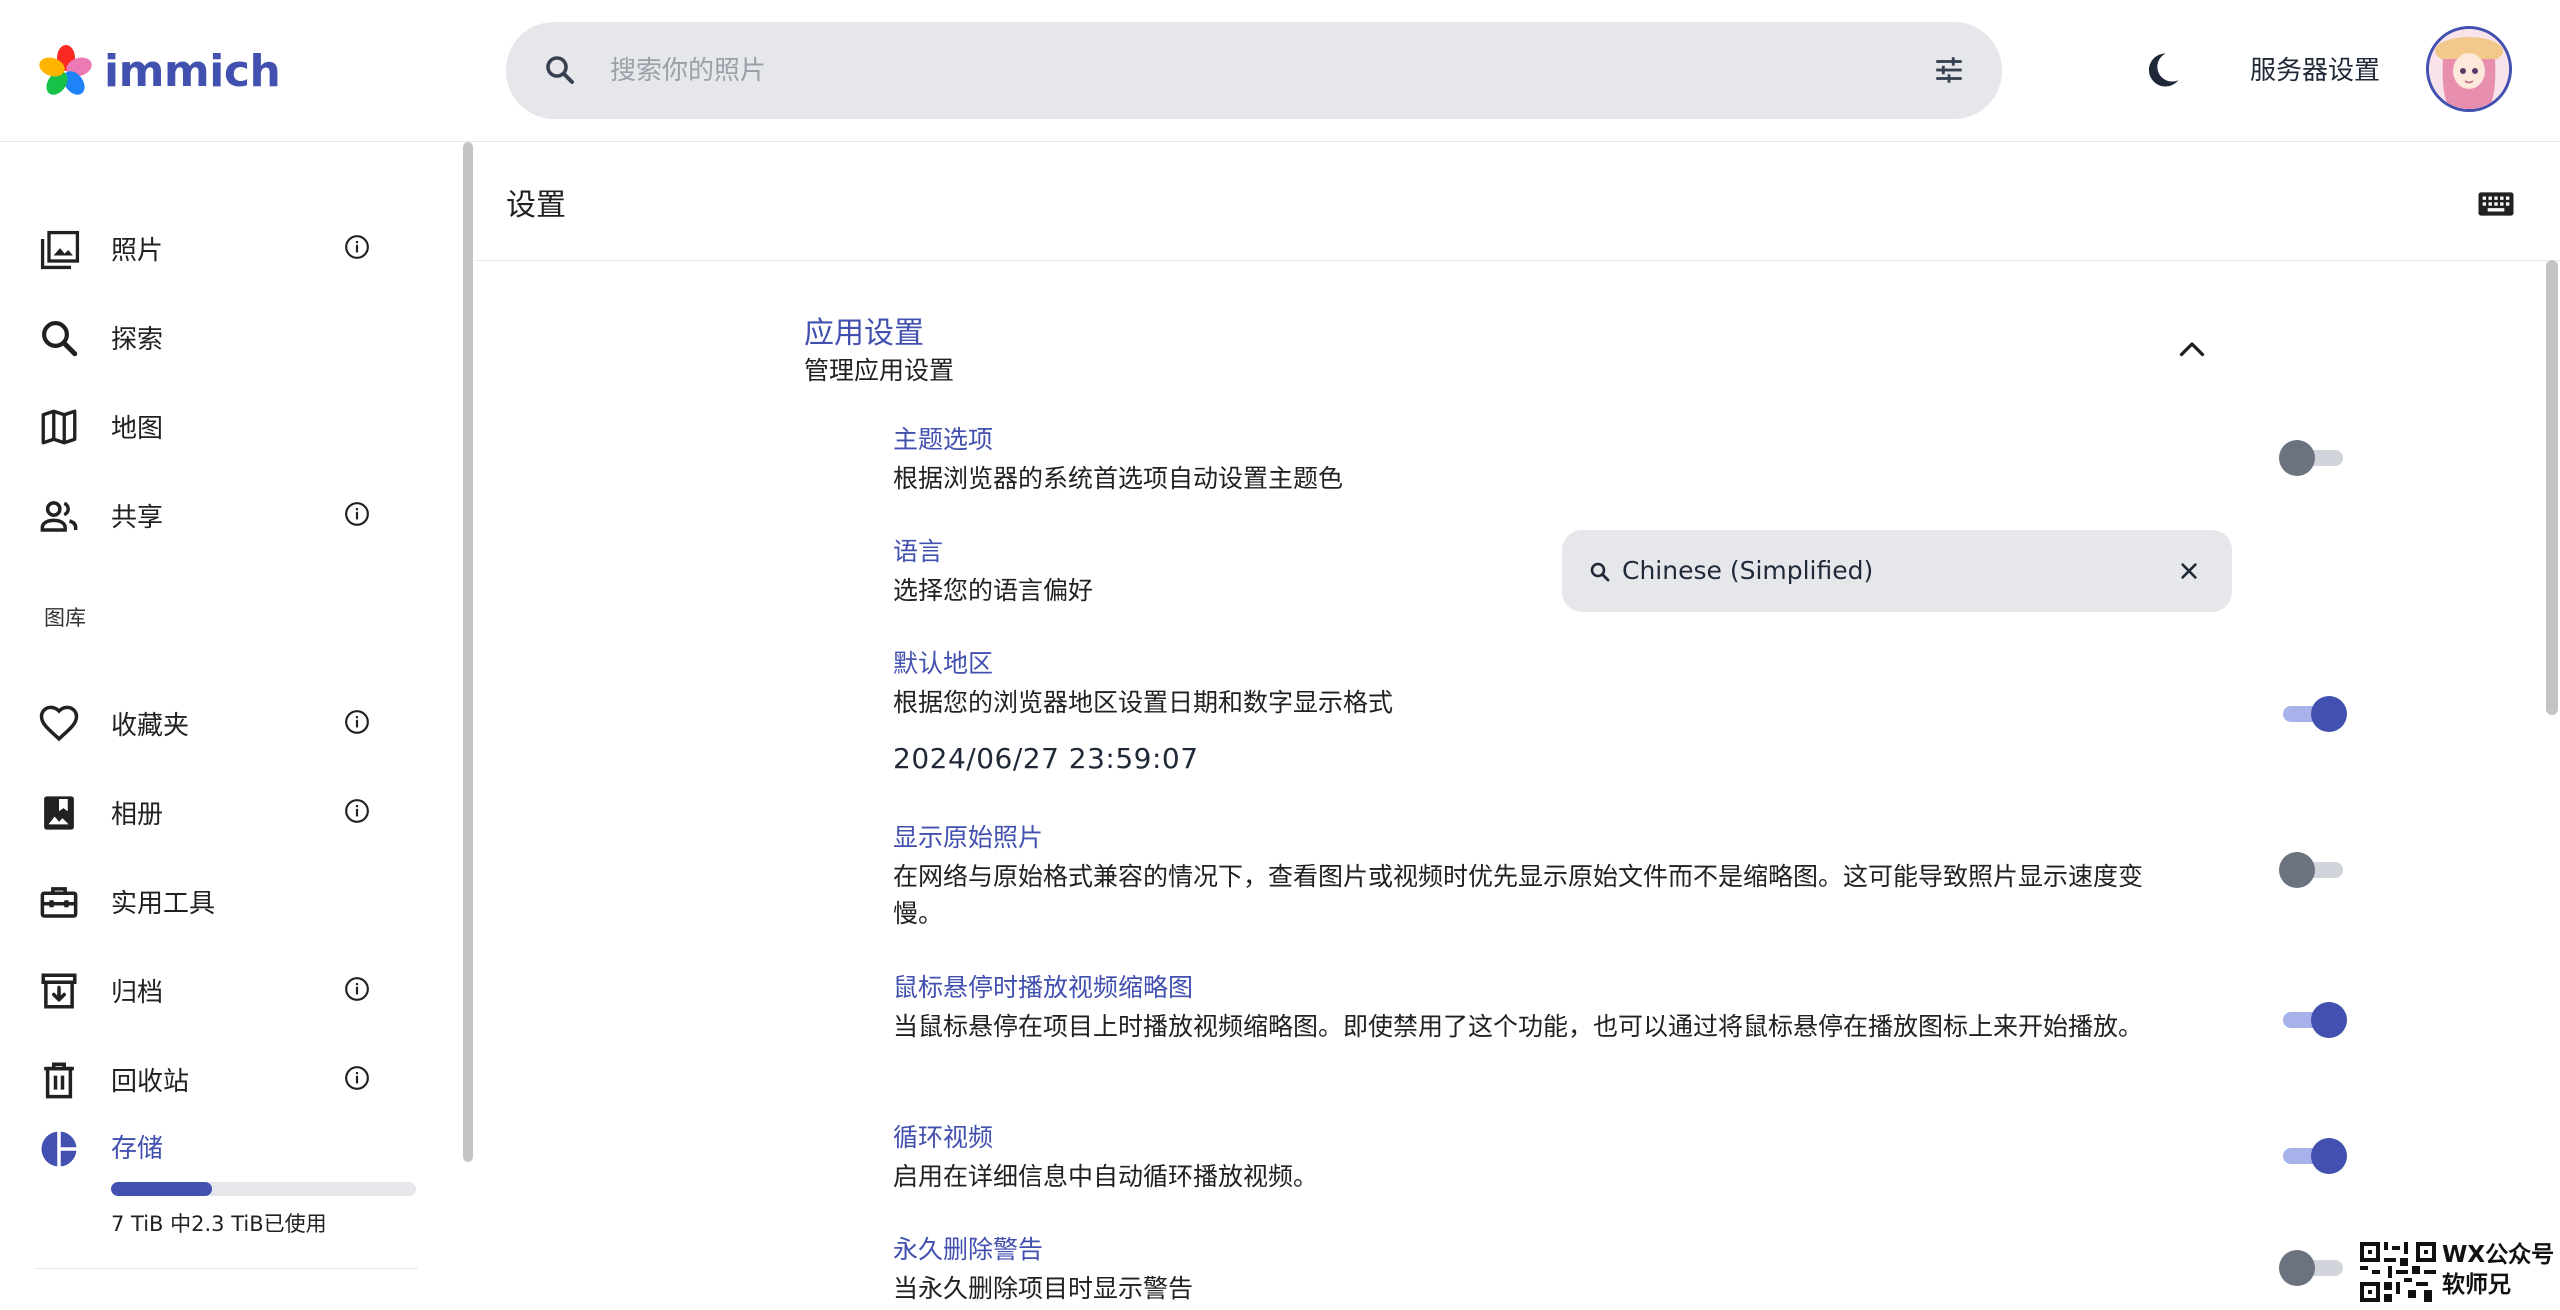 The width and height of the screenshot is (2560, 1310). Describe the element at coordinates (150, 726) in the screenshot. I see `sidebar-item-label: 收藏夹` at that location.